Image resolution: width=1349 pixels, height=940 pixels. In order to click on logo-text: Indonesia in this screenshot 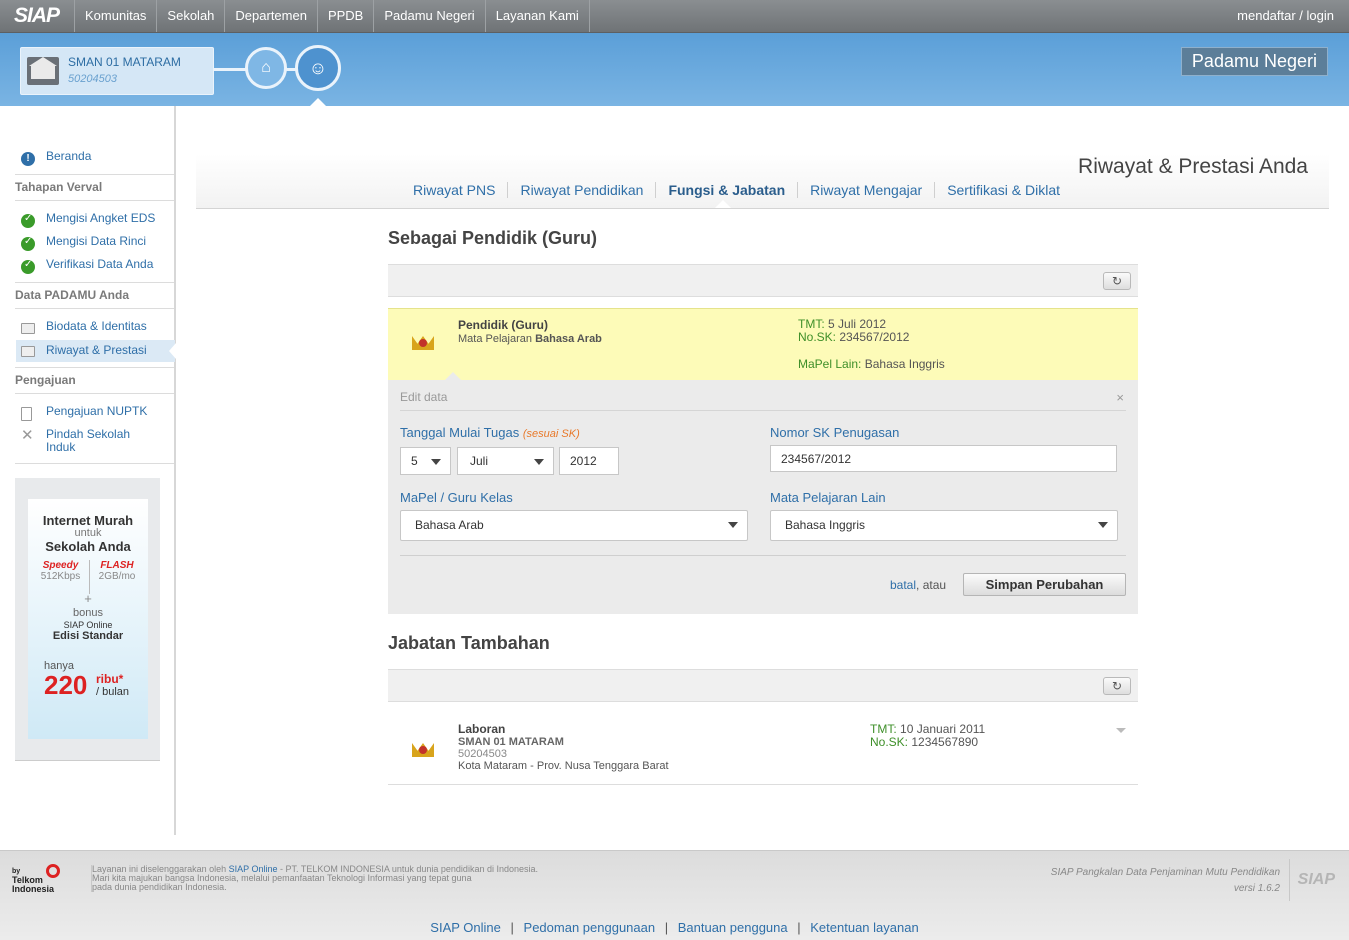, I will do `click(33, 889)`.